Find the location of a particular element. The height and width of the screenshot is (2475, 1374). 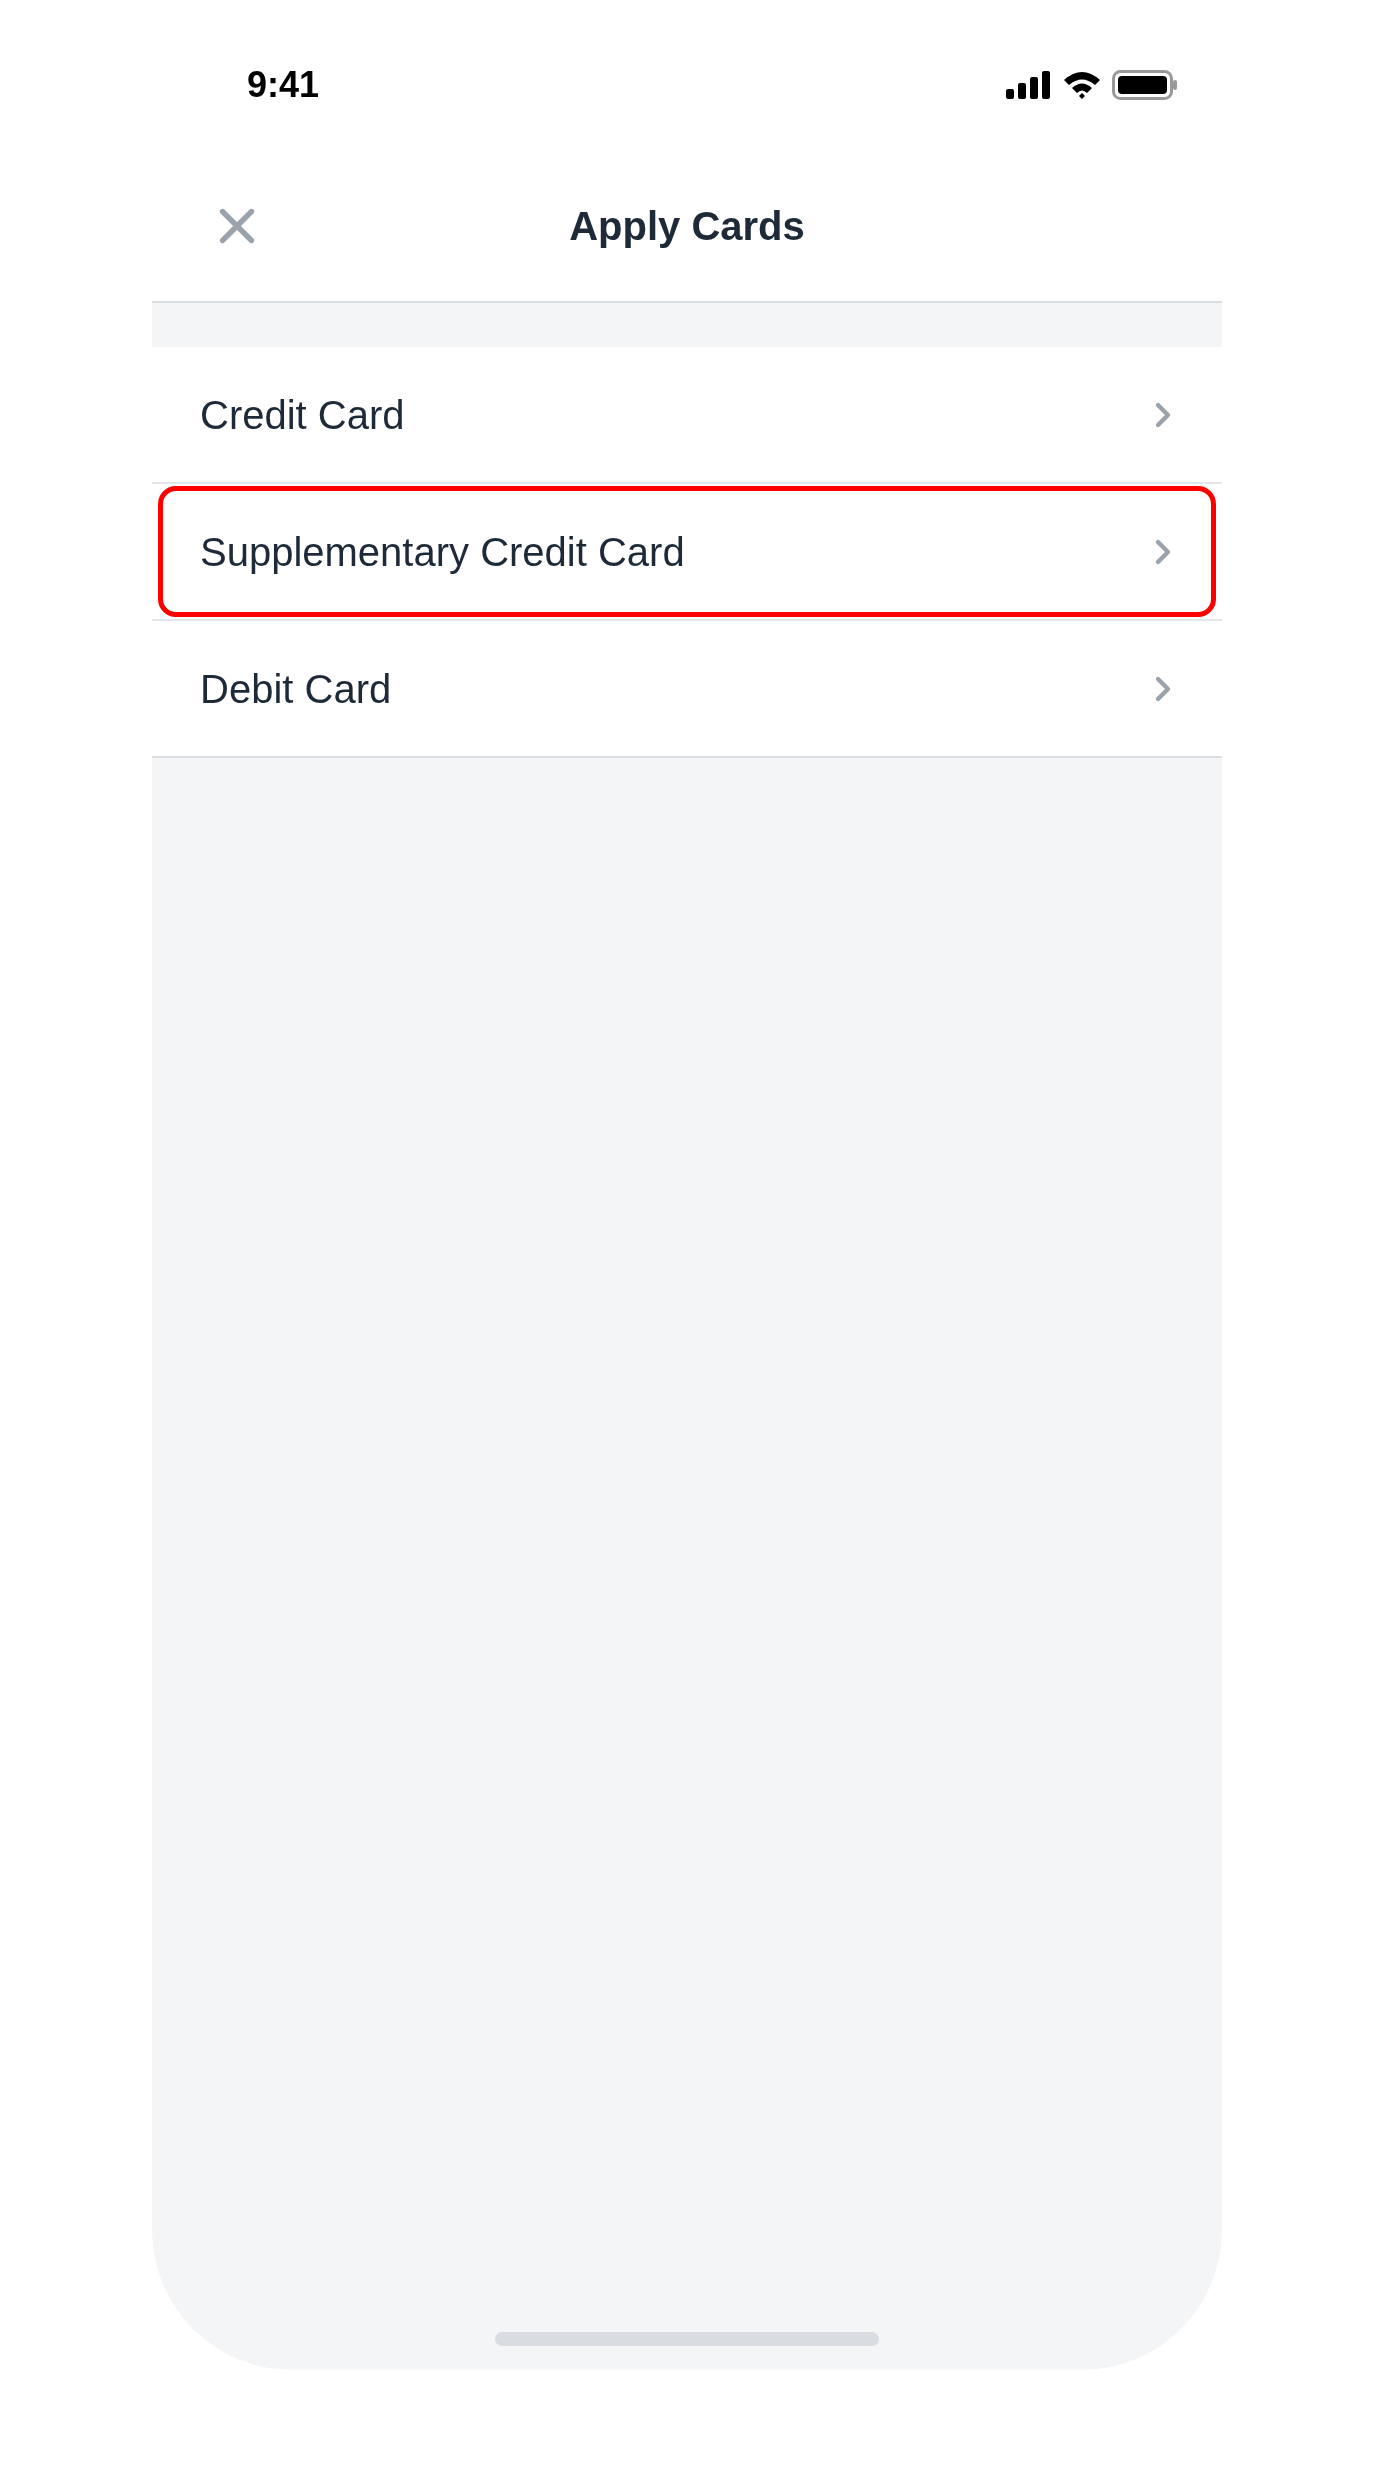

card-type-row: Supplementary Credit Card is located at coordinates (687, 551).